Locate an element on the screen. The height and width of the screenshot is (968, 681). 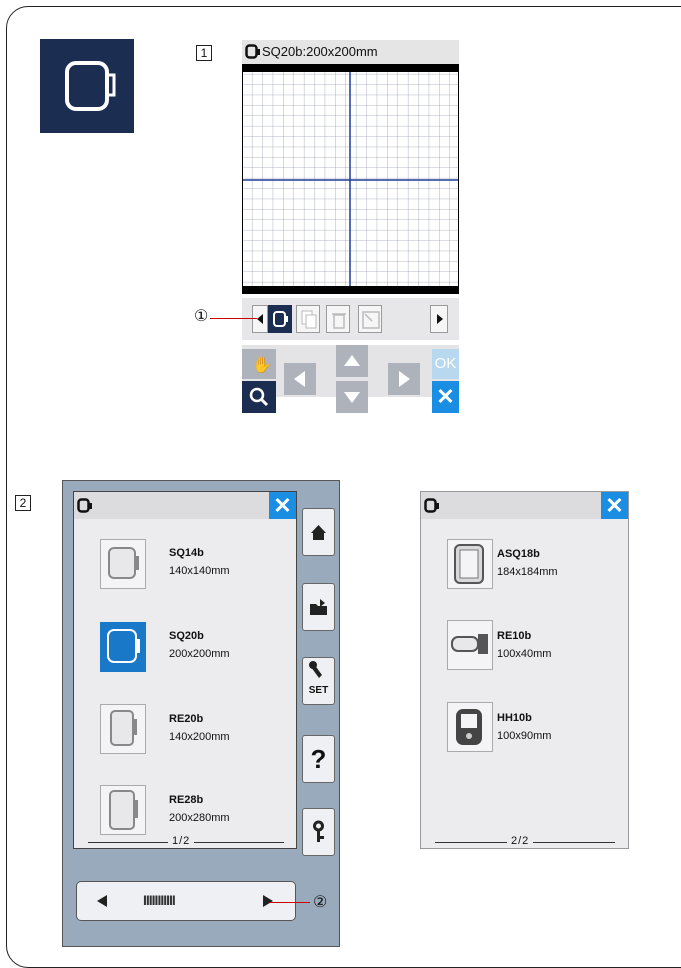
help-icon: ? is located at coordinates (318, 759).